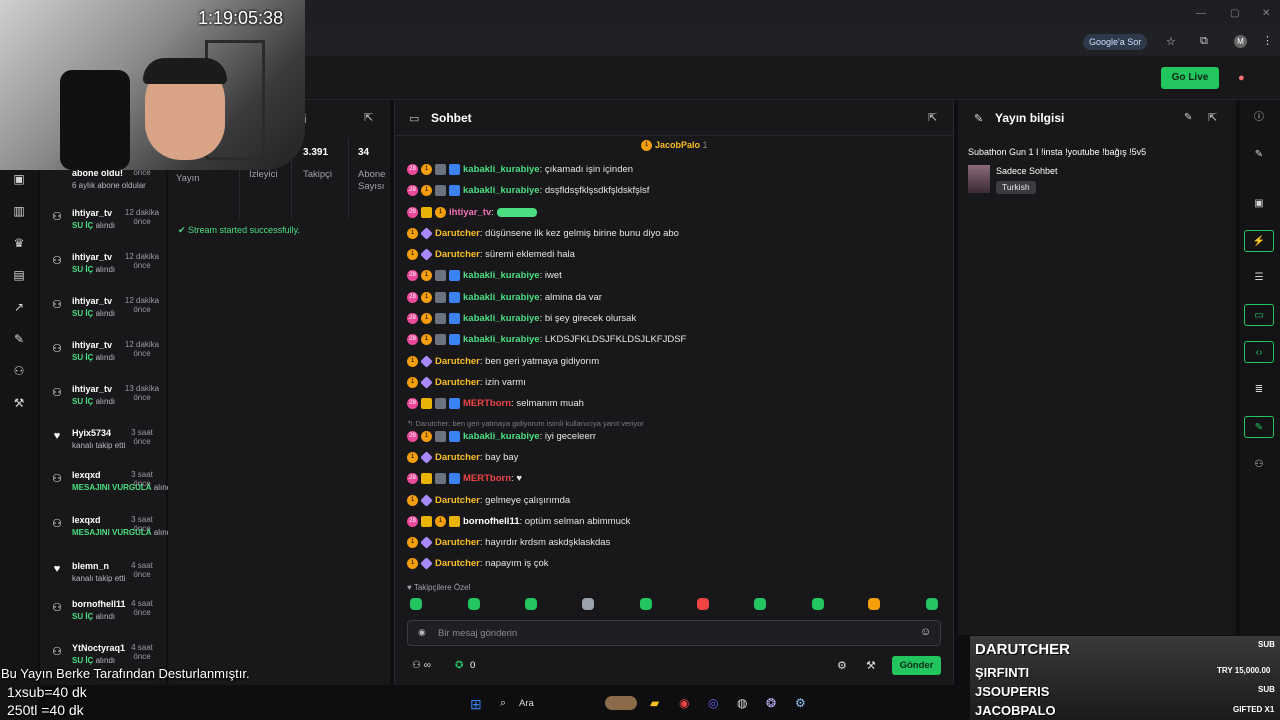 This screenshot has height=720, width=1280. I want to click on chart-icon: ▥, so click(19, 211).